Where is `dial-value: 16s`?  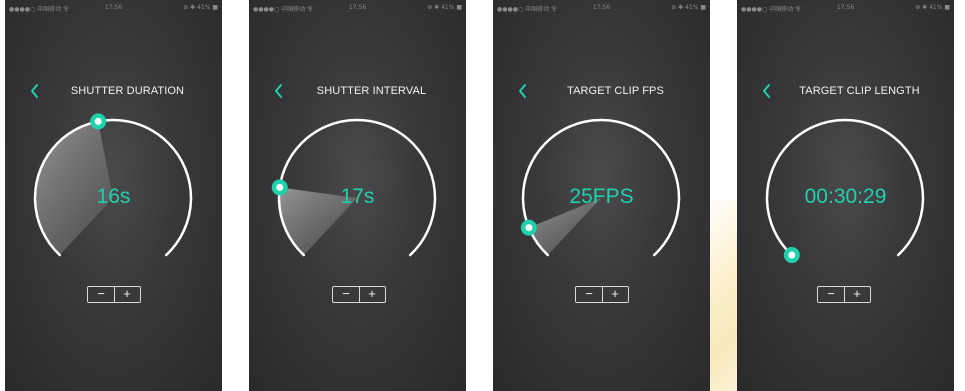
dial-value: 16s is located at coordinates (113, 196).